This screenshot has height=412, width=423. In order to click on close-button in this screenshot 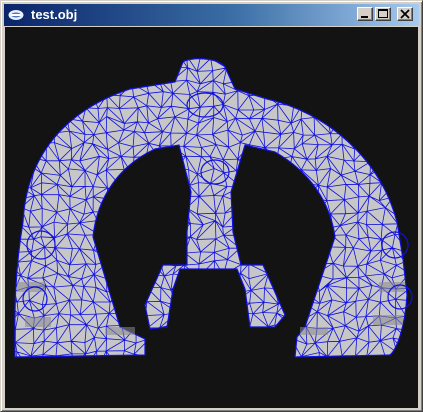, I will do `click(405, 14)`.